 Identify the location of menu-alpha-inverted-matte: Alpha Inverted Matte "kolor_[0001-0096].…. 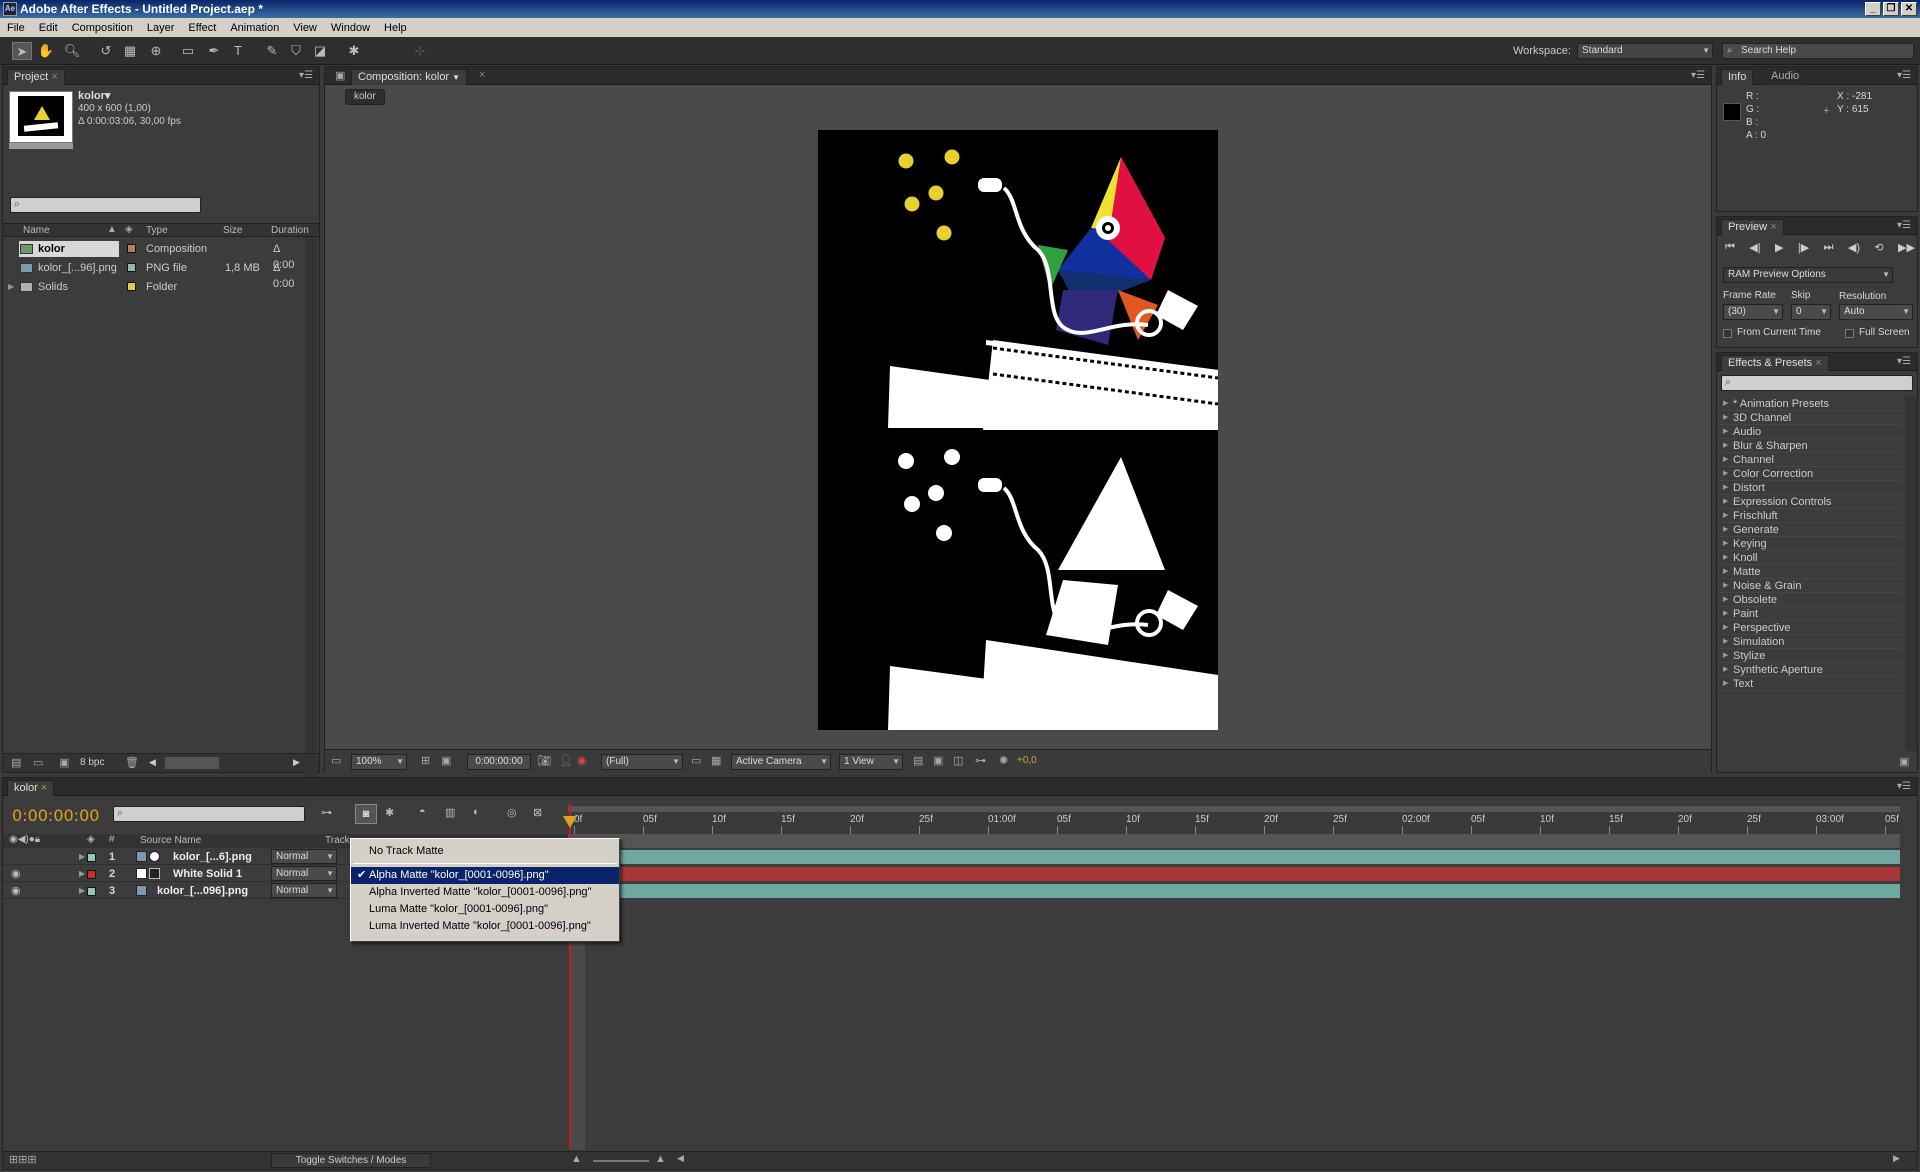
(485, 892).